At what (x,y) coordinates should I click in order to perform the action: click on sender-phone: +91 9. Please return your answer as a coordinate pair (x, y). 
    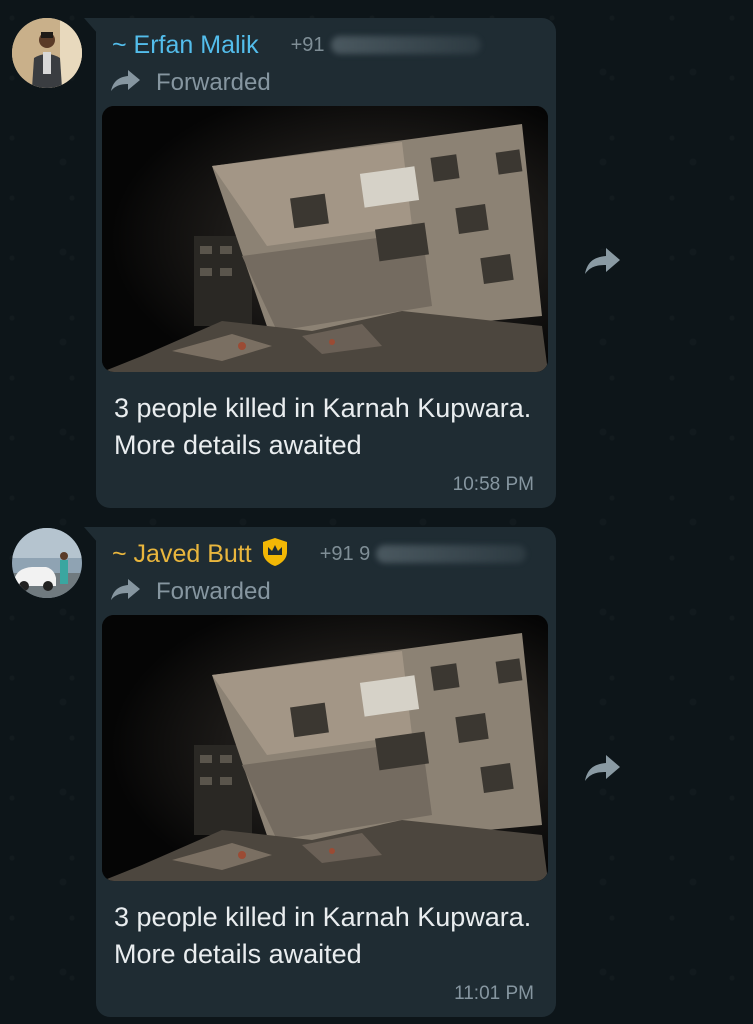
    Looking at the image, I should click on (423, 554).